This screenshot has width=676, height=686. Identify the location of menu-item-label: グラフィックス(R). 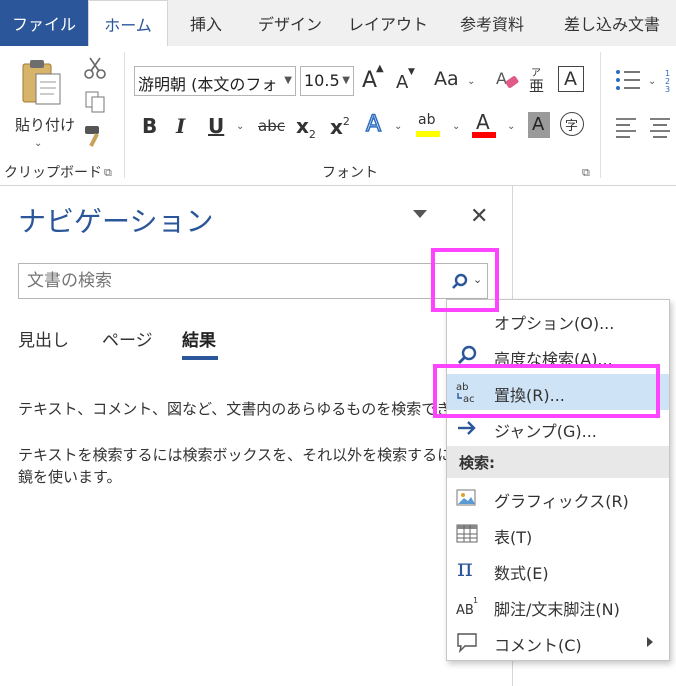
(561, 501).